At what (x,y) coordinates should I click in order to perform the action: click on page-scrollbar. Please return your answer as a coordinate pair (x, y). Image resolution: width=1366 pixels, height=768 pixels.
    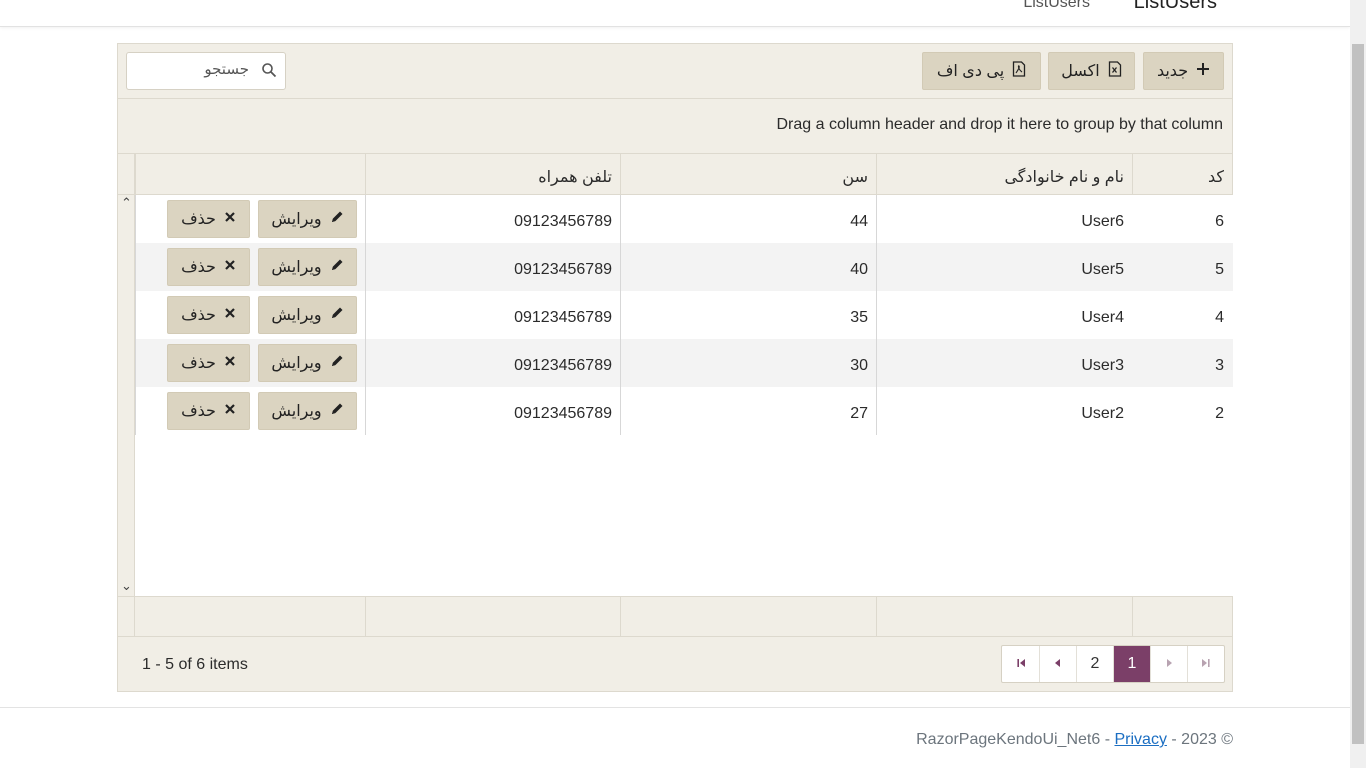
    Looking at the image, I should click on (1358, 384).